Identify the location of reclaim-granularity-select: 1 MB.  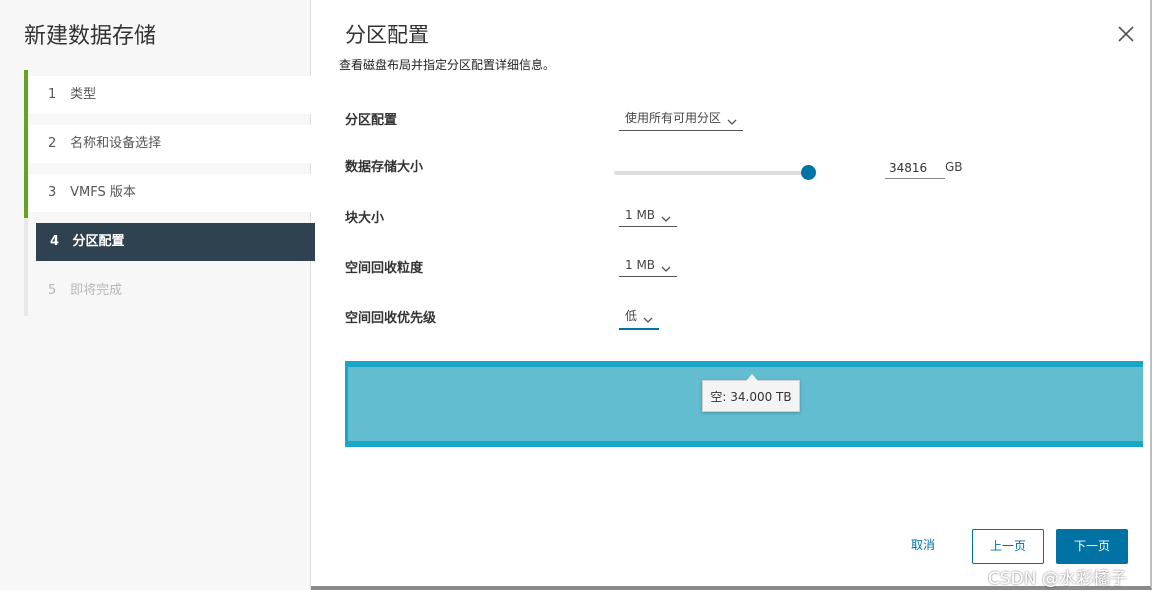
(648, 267).